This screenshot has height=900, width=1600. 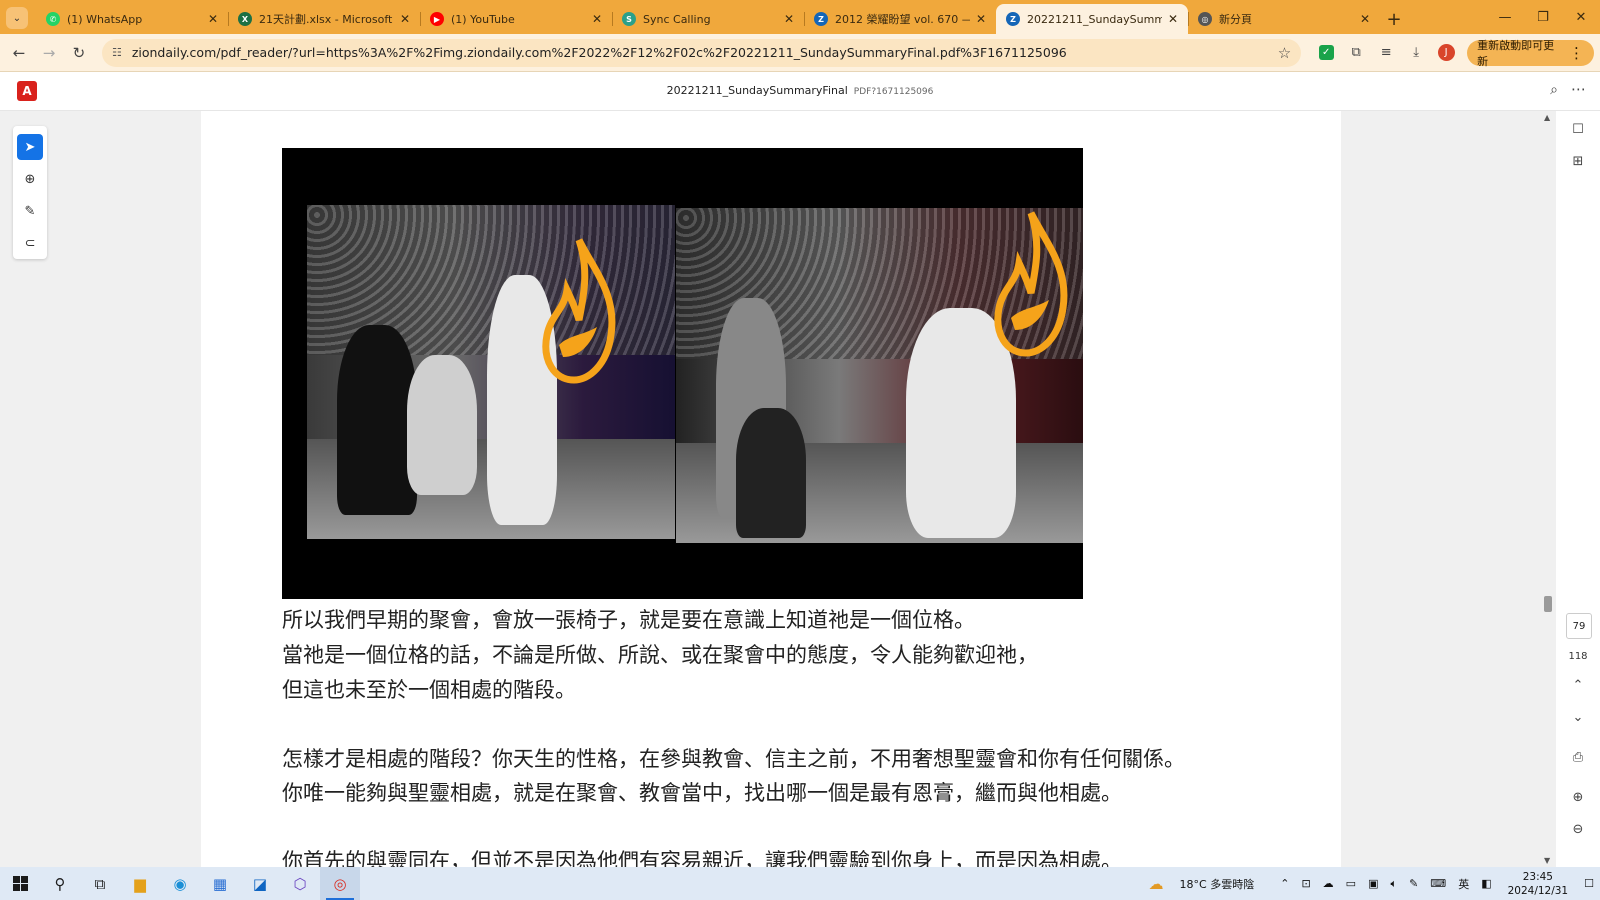 What do you see at coordinates (17, 18) in the screenshot?
I see `tab-search-button: ⌄` at bounding box center [17, 18].